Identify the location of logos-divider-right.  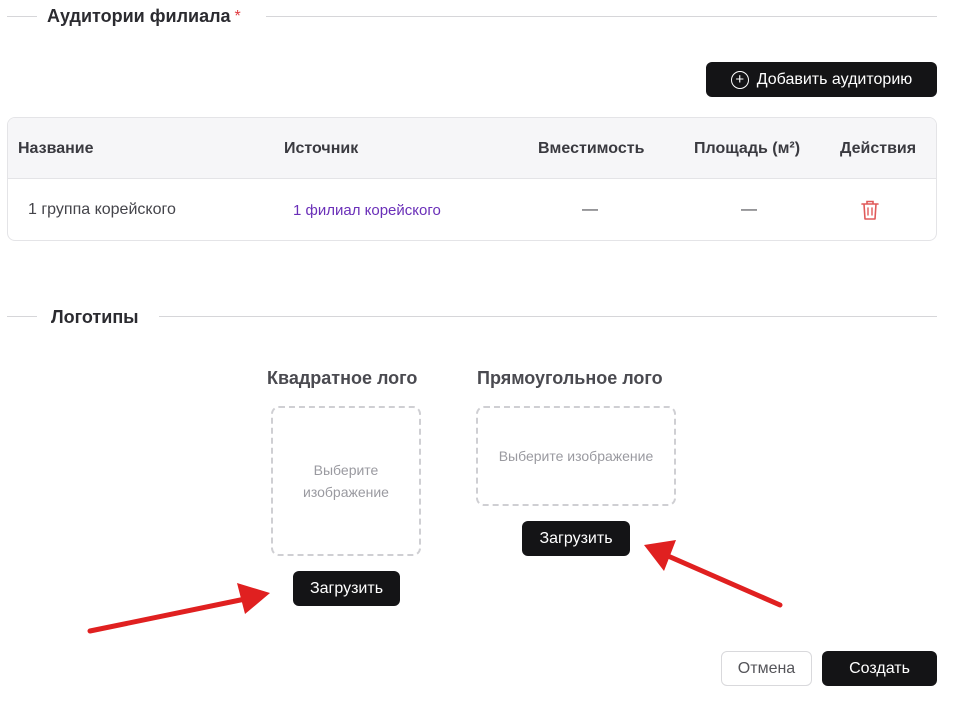
(548, 316).